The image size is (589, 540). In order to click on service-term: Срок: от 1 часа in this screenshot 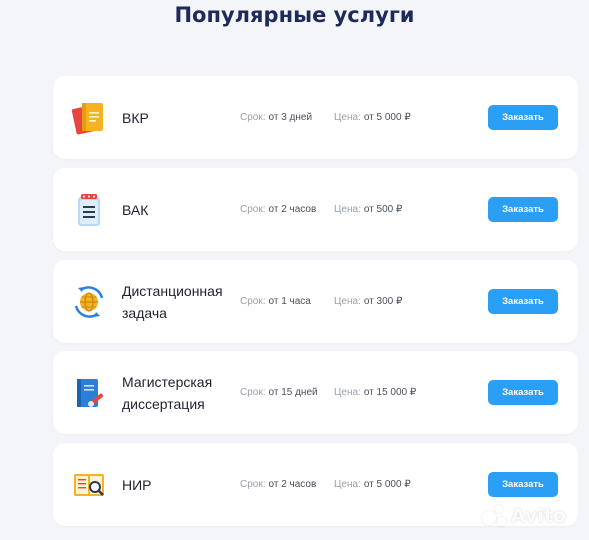, I will do `click(275, 301)`.